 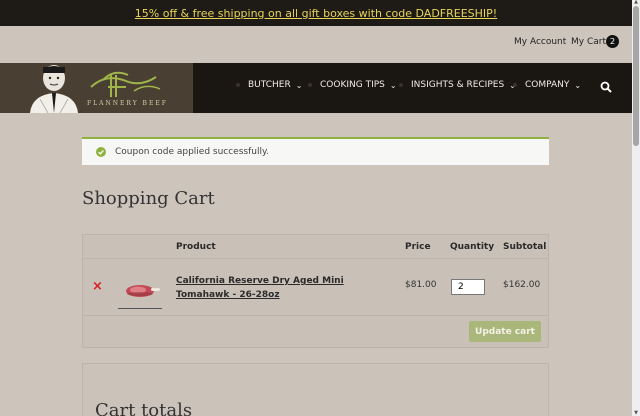 I want to click on nav-item-insights-recipes: INSIGHTS & RECIPES ⌄, so click(x=457, y=85).